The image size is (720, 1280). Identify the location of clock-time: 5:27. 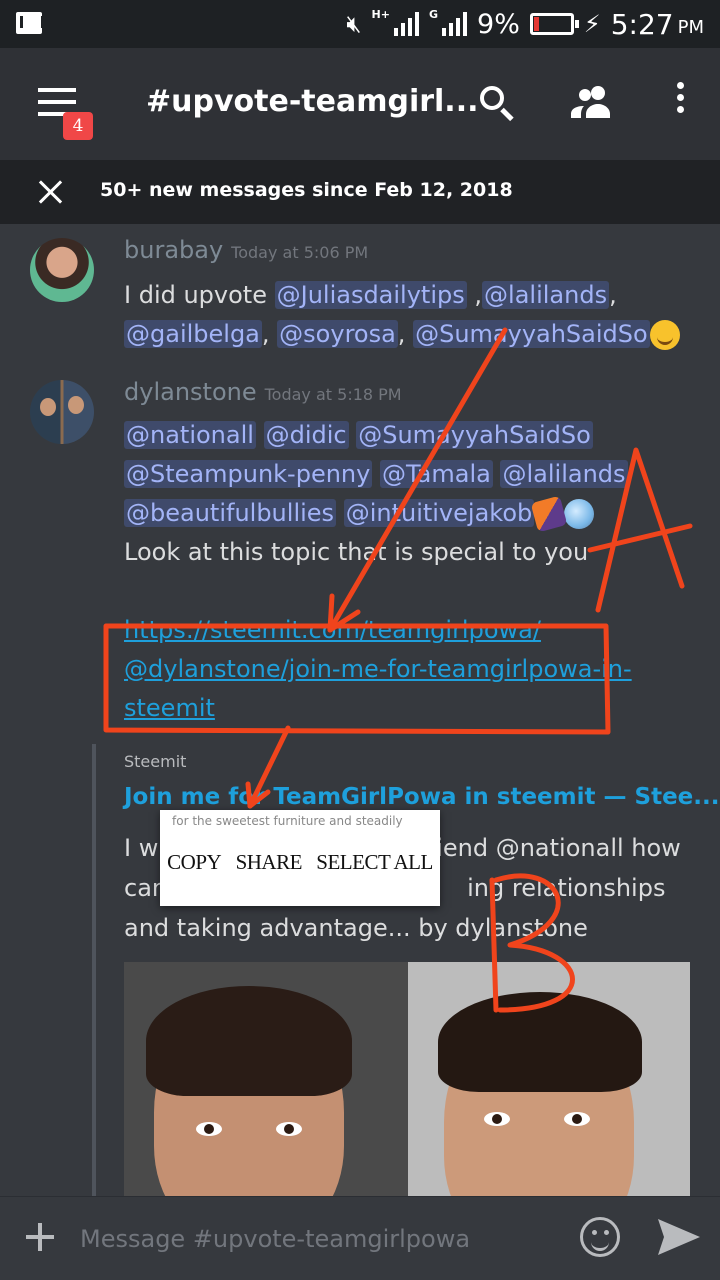
(642, 24).